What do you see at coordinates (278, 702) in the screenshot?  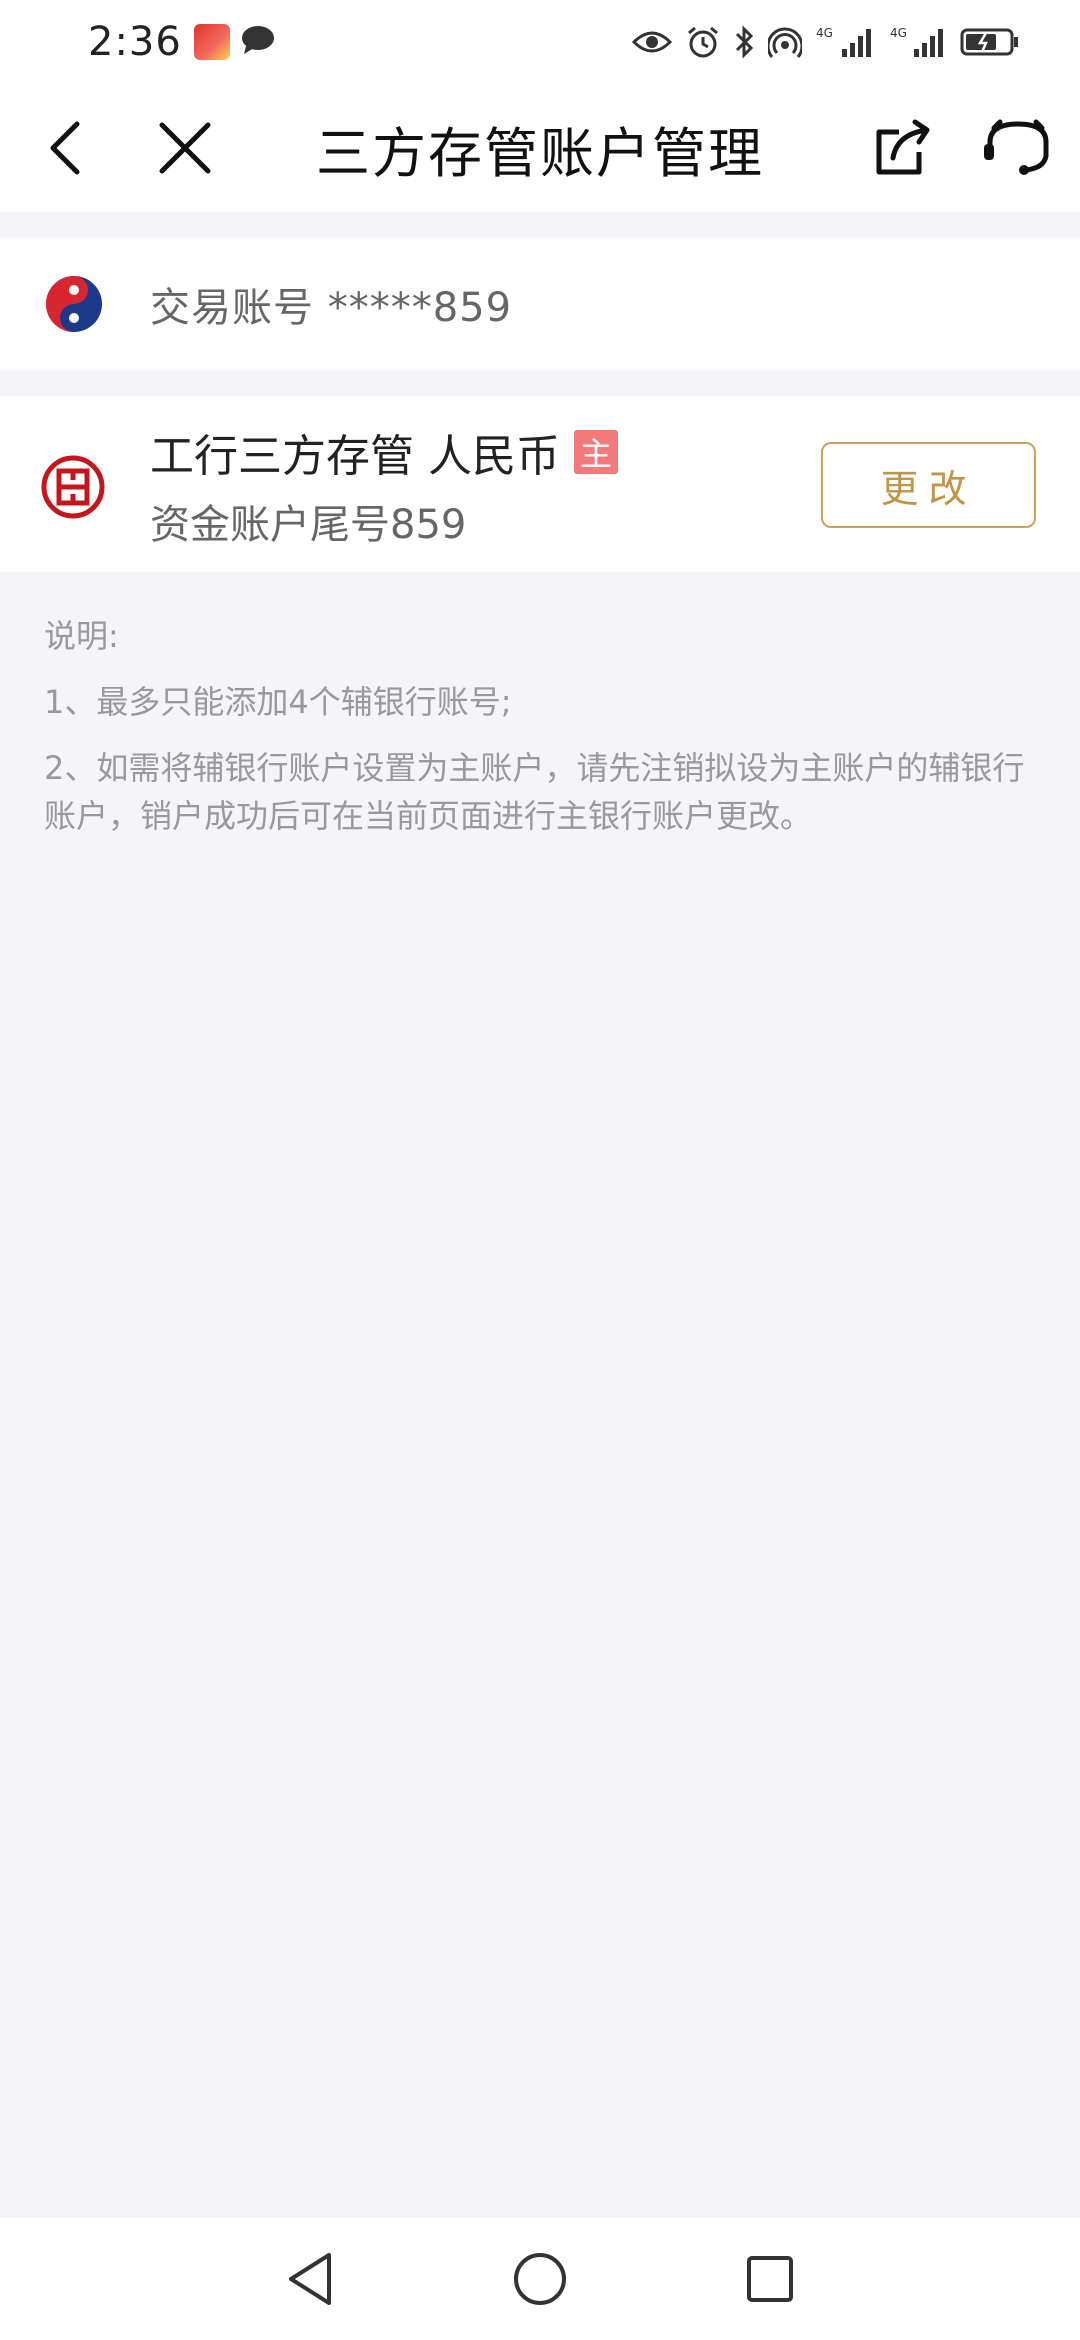 I see `note-item: 1、最多只能添加4个辅银行账号;` at bounding box center [278, 702].